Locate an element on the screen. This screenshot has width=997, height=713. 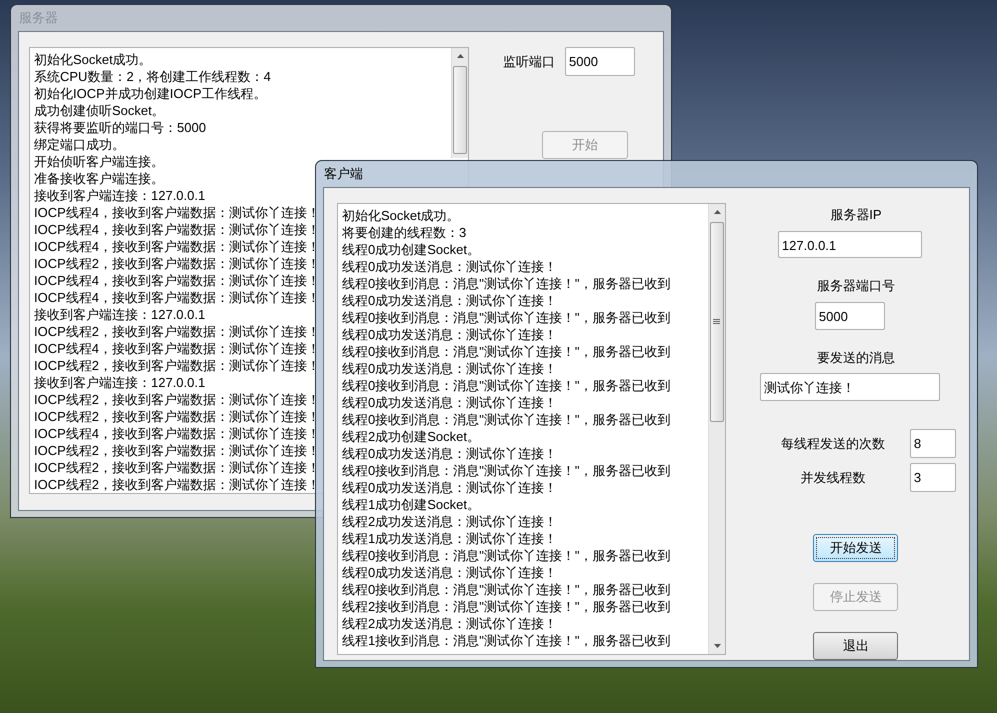
log-line: 获得将要监听的端口号：5000 is located at coordinates (120, 127).